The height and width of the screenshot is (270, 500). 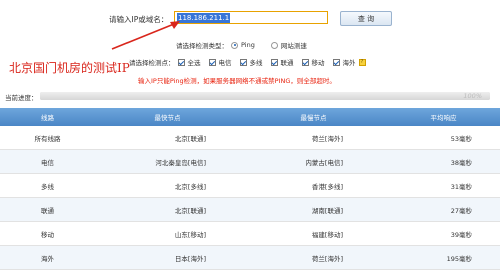 I want to click on cell-average: 31毫秒, so click(x=443, y=185).